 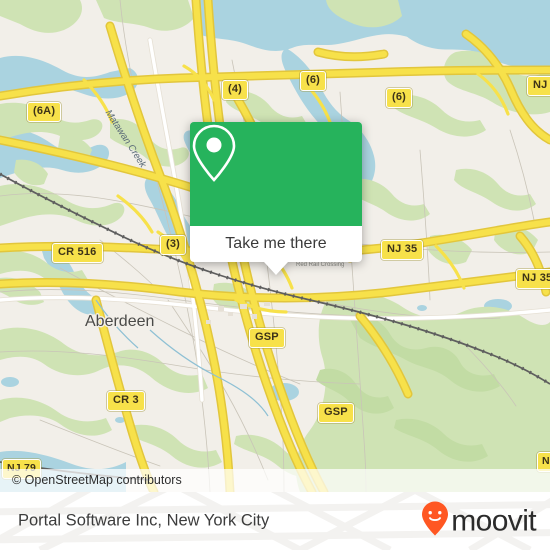 What do you see at coordinates (313, 81) in the screenshot?
I see `road-shield-6-west: (6)` at bounding box center [313, 81].